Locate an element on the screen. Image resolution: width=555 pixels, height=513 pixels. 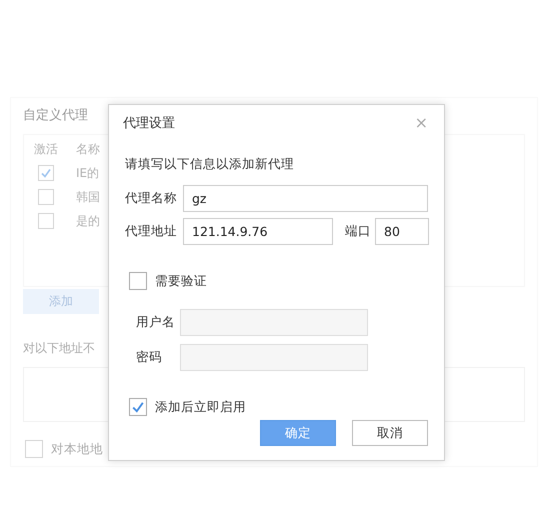
port-field: 80 is located at coordinates (402, 231).